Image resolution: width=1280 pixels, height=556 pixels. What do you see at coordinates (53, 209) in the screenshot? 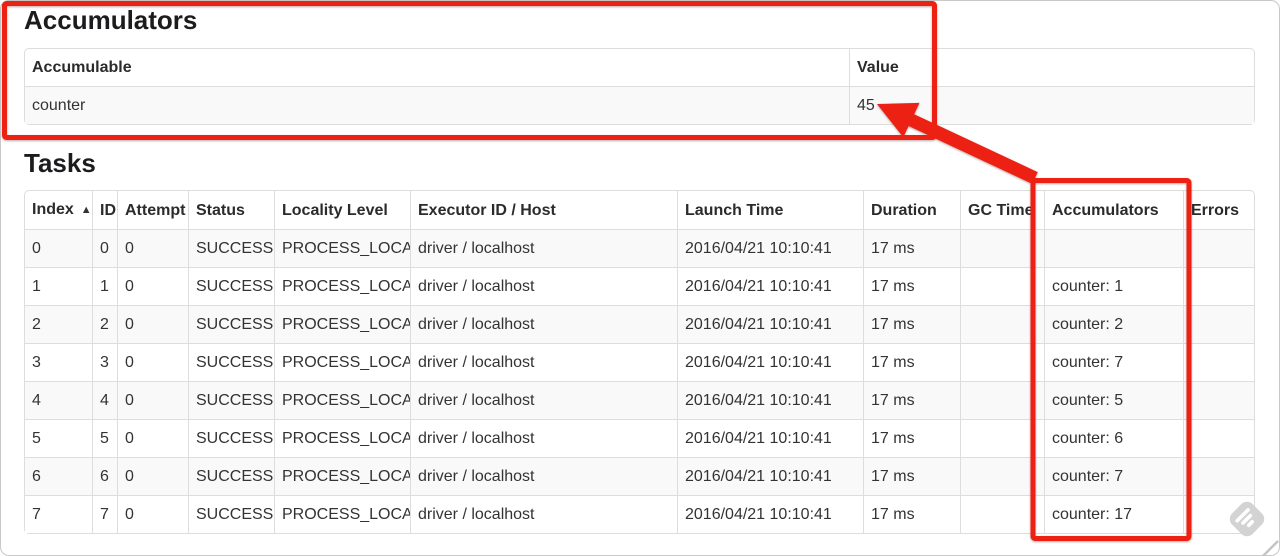
I see `index-header-label: Index` at bounding box center [53, 209].